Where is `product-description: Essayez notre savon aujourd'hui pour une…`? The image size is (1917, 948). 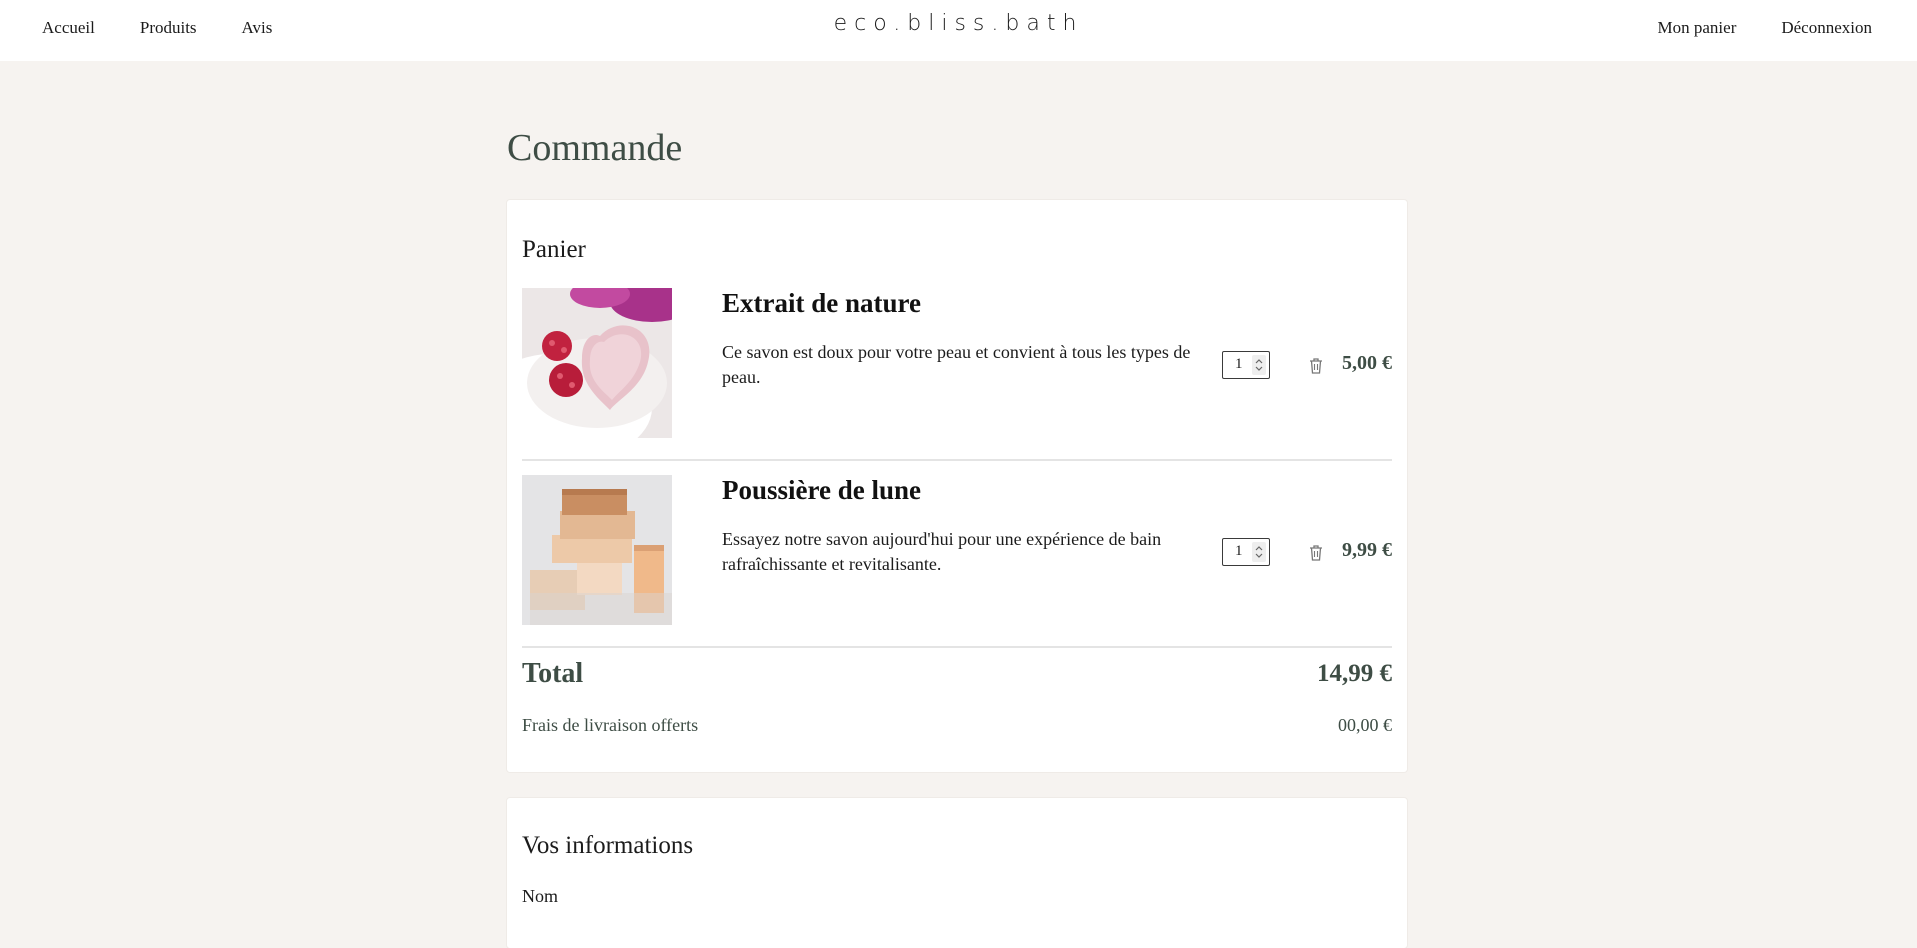 product-description: Essayez notre savon aujourd'hui pour une… is located at coordinates (942, 551).